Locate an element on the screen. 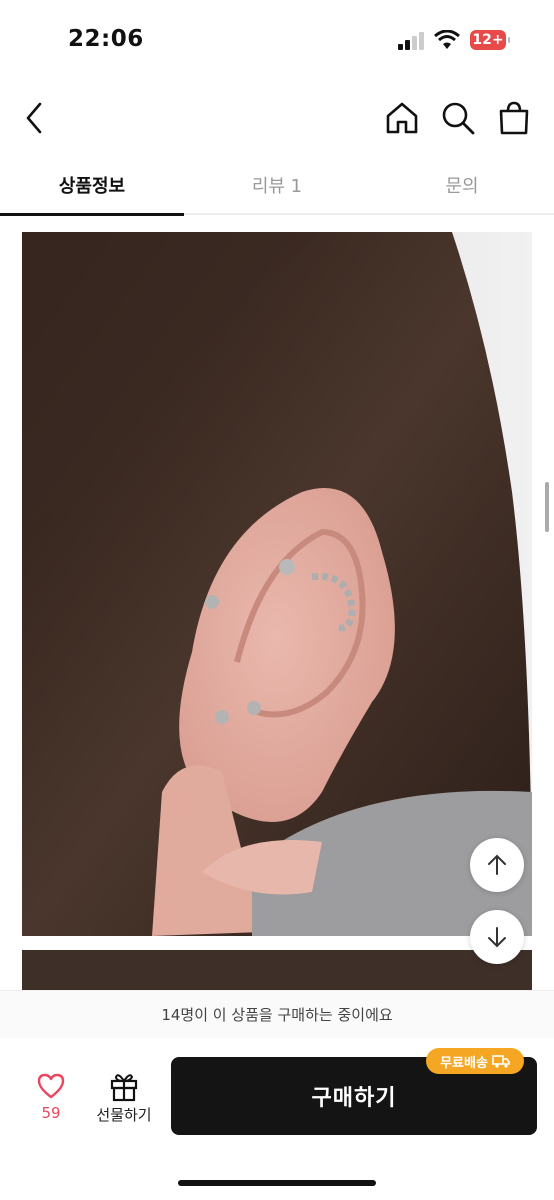 The height and width of the screenshot is (1200, 554). shopping-bag-icon is located at coordinates (514, 118).